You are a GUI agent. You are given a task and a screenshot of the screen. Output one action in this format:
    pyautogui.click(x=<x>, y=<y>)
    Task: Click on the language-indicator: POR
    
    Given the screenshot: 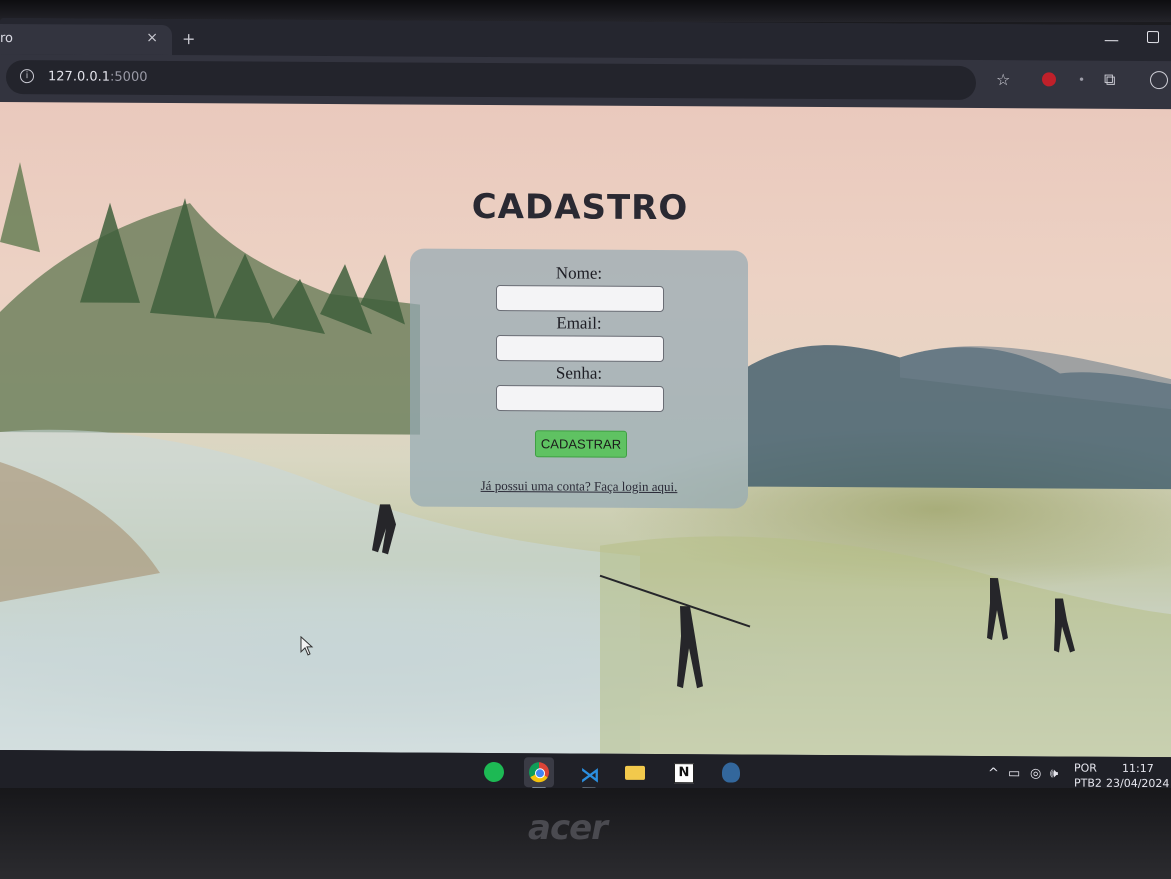 What is the action you would take?
    pyautogui.click(x=1085, y=768)
    